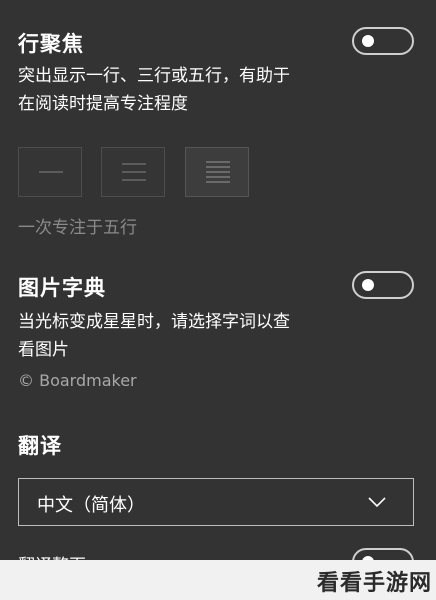  What do you see at coordinates (377, 502) in the screenshot?
I see `chevron-down-icon` at bounding box center [377, 502].